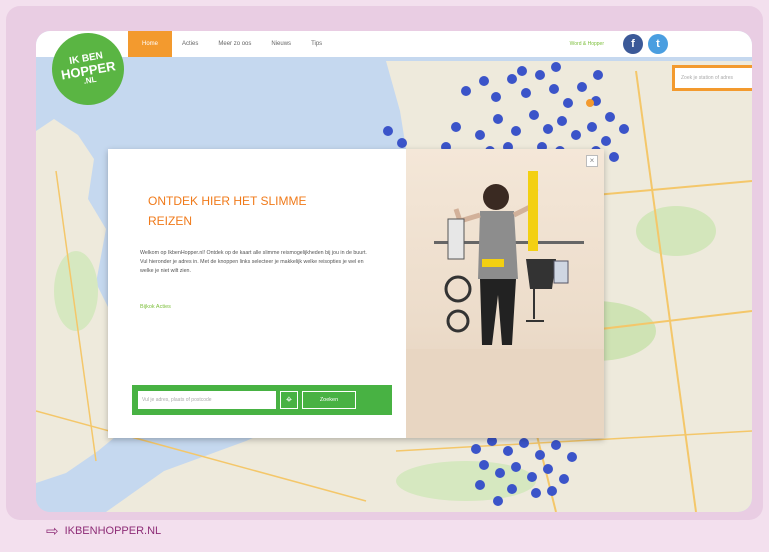 This screenshot has width=769, height=552. I want to click on twitter-icon: t, so click(658, 44).